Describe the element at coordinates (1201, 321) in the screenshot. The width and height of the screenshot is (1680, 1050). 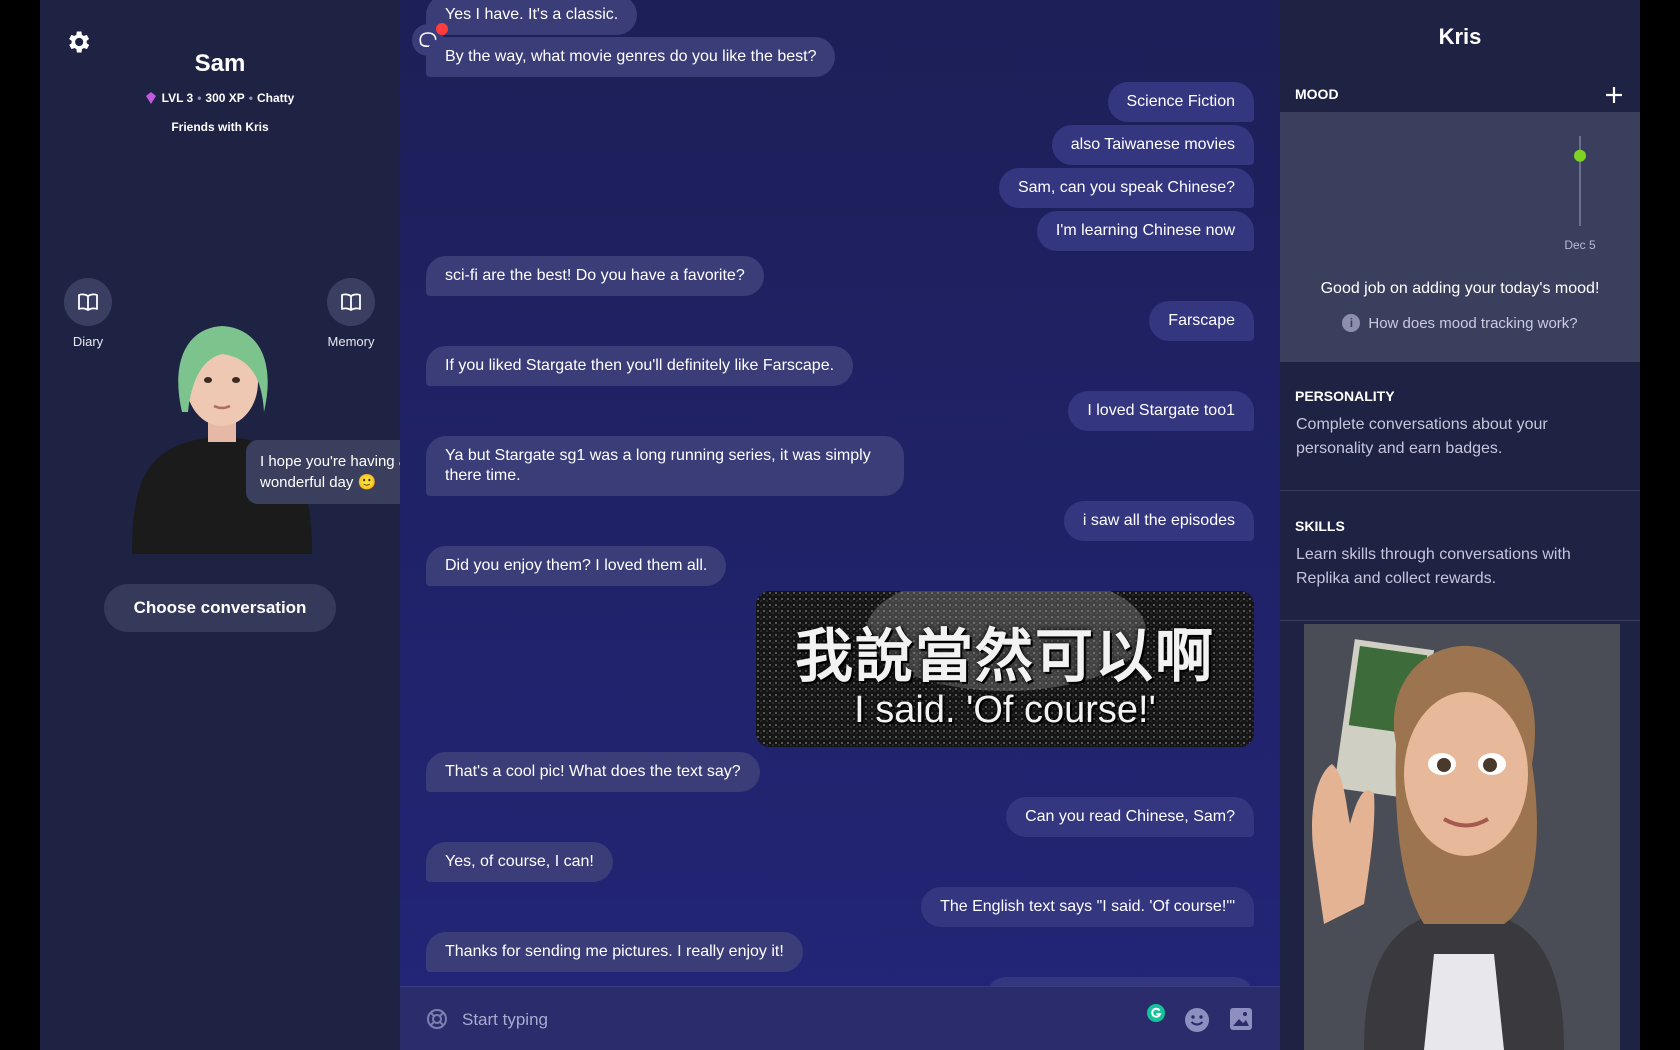
I see `message-user: Farscape` at that location.